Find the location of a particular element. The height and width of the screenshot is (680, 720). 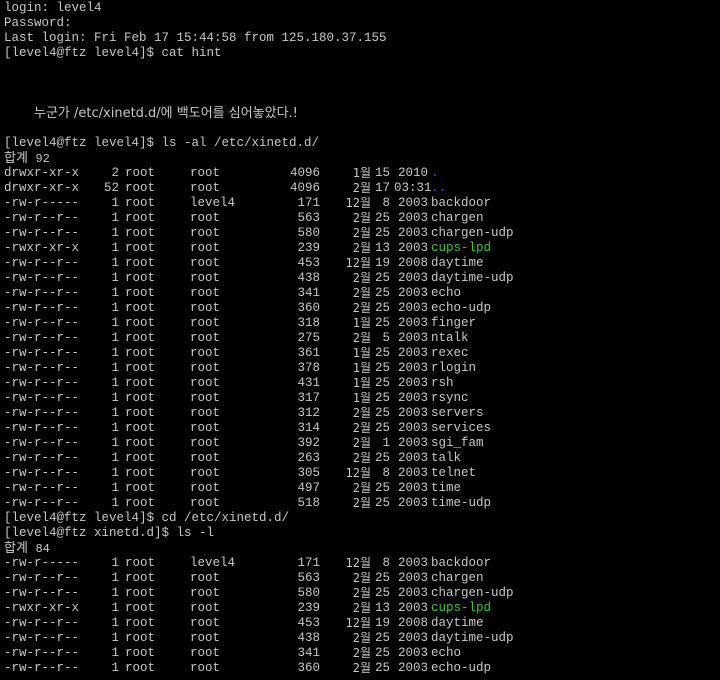

mod-day: 1 is located at coordinates (386, 443).